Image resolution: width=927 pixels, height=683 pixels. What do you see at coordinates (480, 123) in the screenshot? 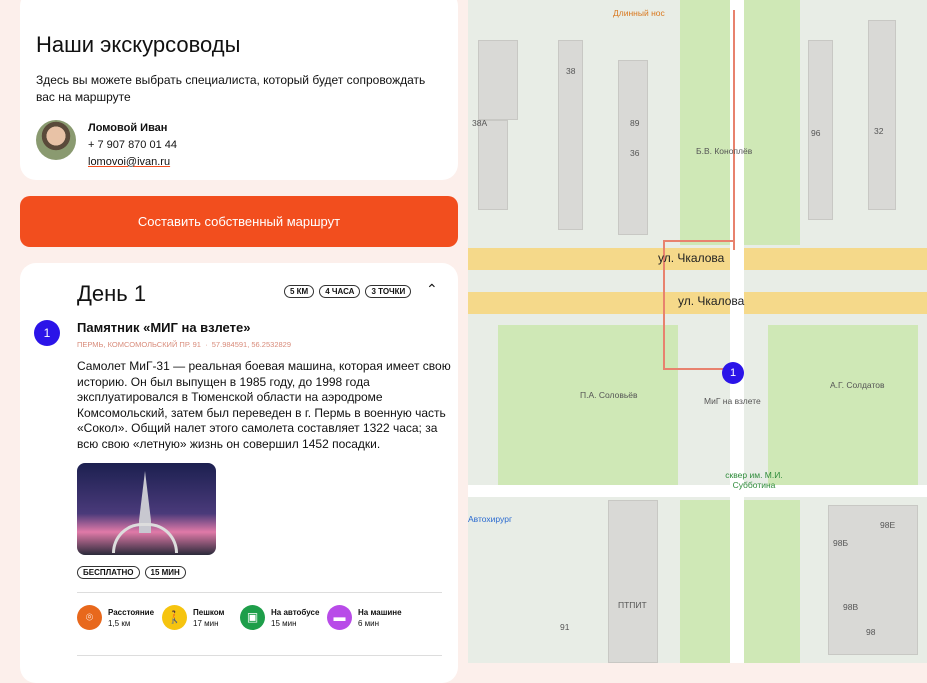
I see `building-number: 38А` at bounding box center [480, 123].